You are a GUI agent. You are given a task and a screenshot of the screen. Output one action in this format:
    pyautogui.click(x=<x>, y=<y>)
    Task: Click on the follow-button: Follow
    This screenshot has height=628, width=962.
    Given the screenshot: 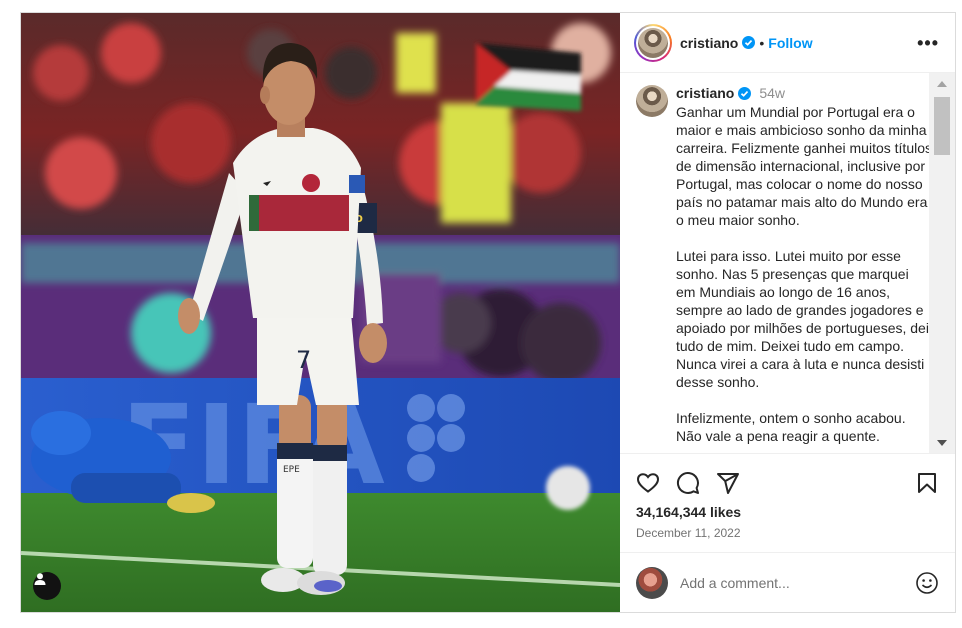 What is the action you would take?
    pyautogui.click(x=790, y=43)
    